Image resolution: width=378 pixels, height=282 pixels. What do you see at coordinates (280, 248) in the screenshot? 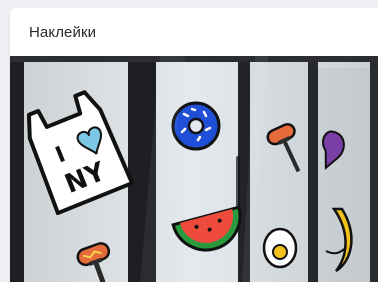
I see `fried-egg-sticker` at bounding box center [280, 248].